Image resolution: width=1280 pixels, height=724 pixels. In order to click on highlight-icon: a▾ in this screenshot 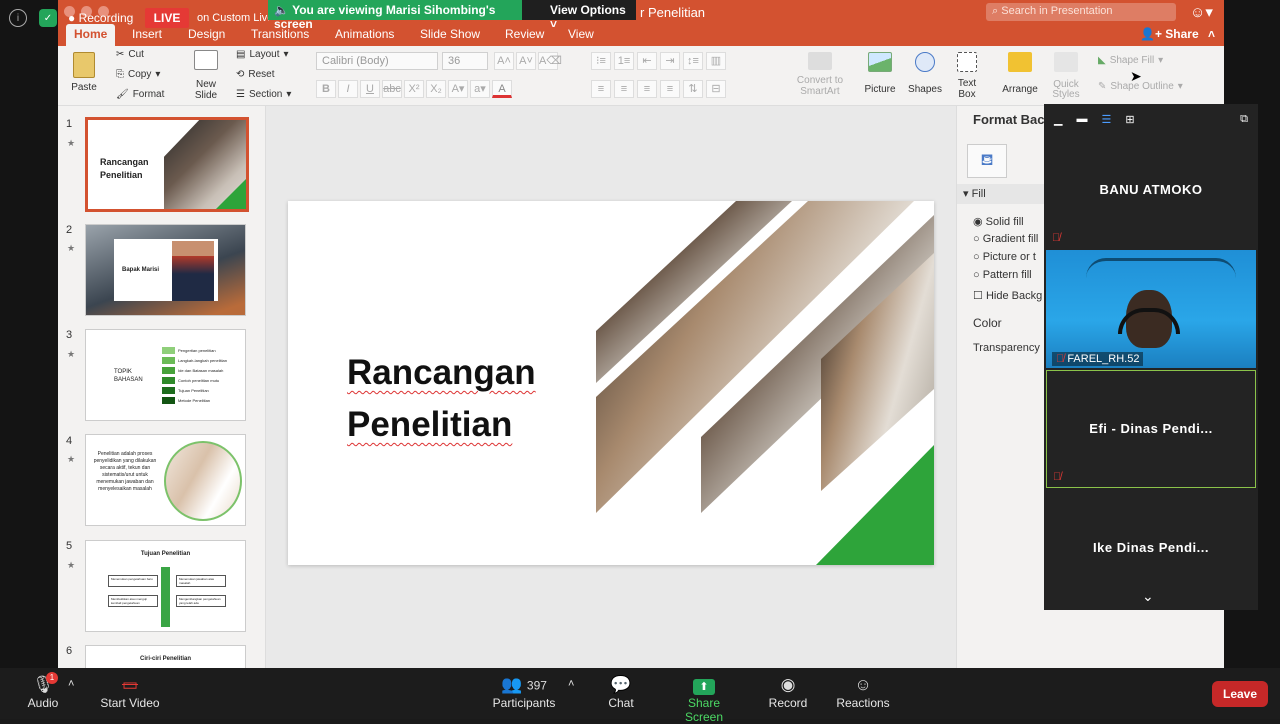, I will do `click(480, 89)`.